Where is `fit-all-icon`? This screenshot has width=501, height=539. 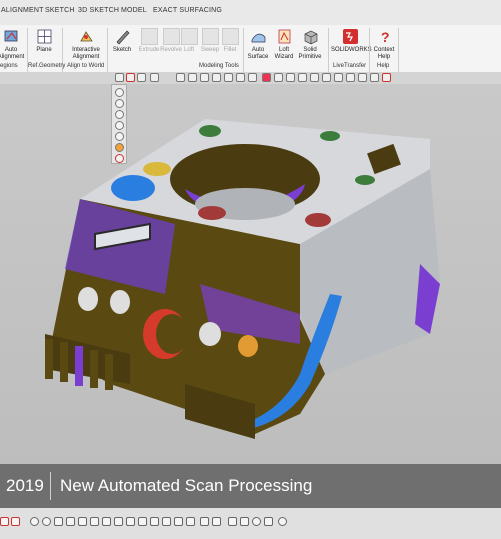
fit-all-icon is located at coordinates (58, 521).